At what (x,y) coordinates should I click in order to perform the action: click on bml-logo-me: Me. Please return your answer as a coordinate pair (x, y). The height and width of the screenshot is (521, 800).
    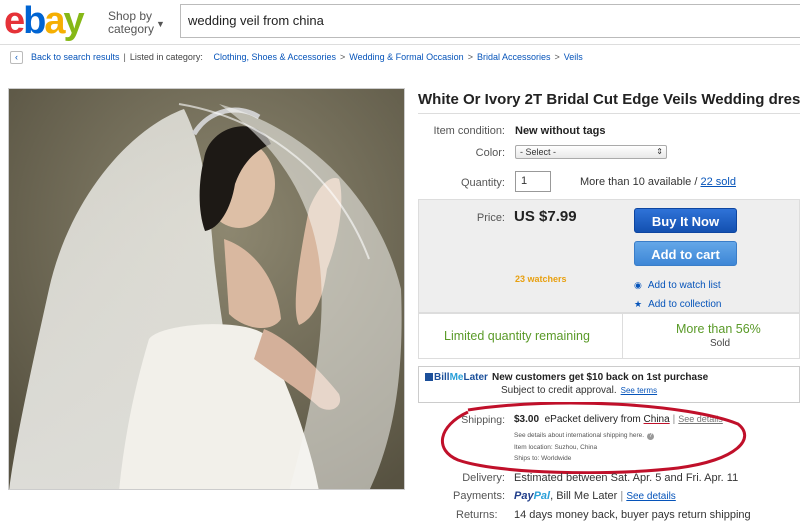
    Looking at the image, I should click on (456, 377).